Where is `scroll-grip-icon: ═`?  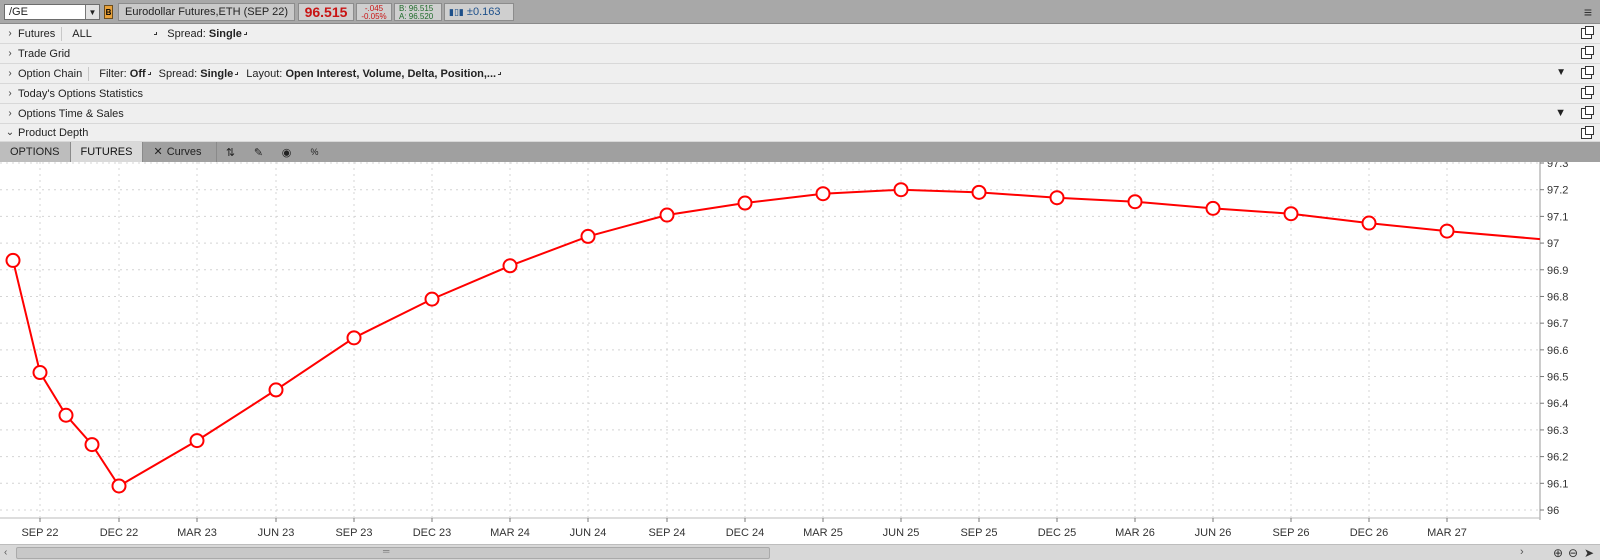 scroll-grip-icon: ═ is located at coordinates (386, 551).